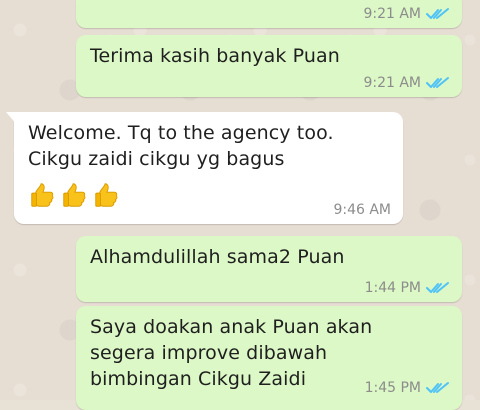 The height and width of the screenshot is (410, 480). I want to click on message-time: 9:46 AM, so click(362, 210).